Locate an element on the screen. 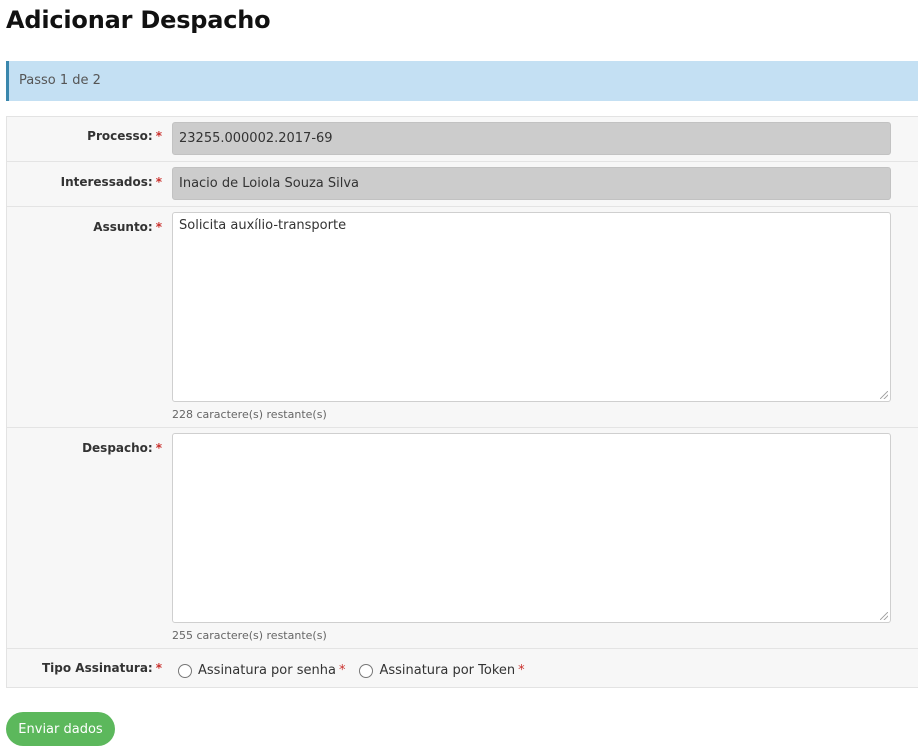  row-processo: Processo: * 23255.000002.2017-69 is located at coordinates (462, 139).